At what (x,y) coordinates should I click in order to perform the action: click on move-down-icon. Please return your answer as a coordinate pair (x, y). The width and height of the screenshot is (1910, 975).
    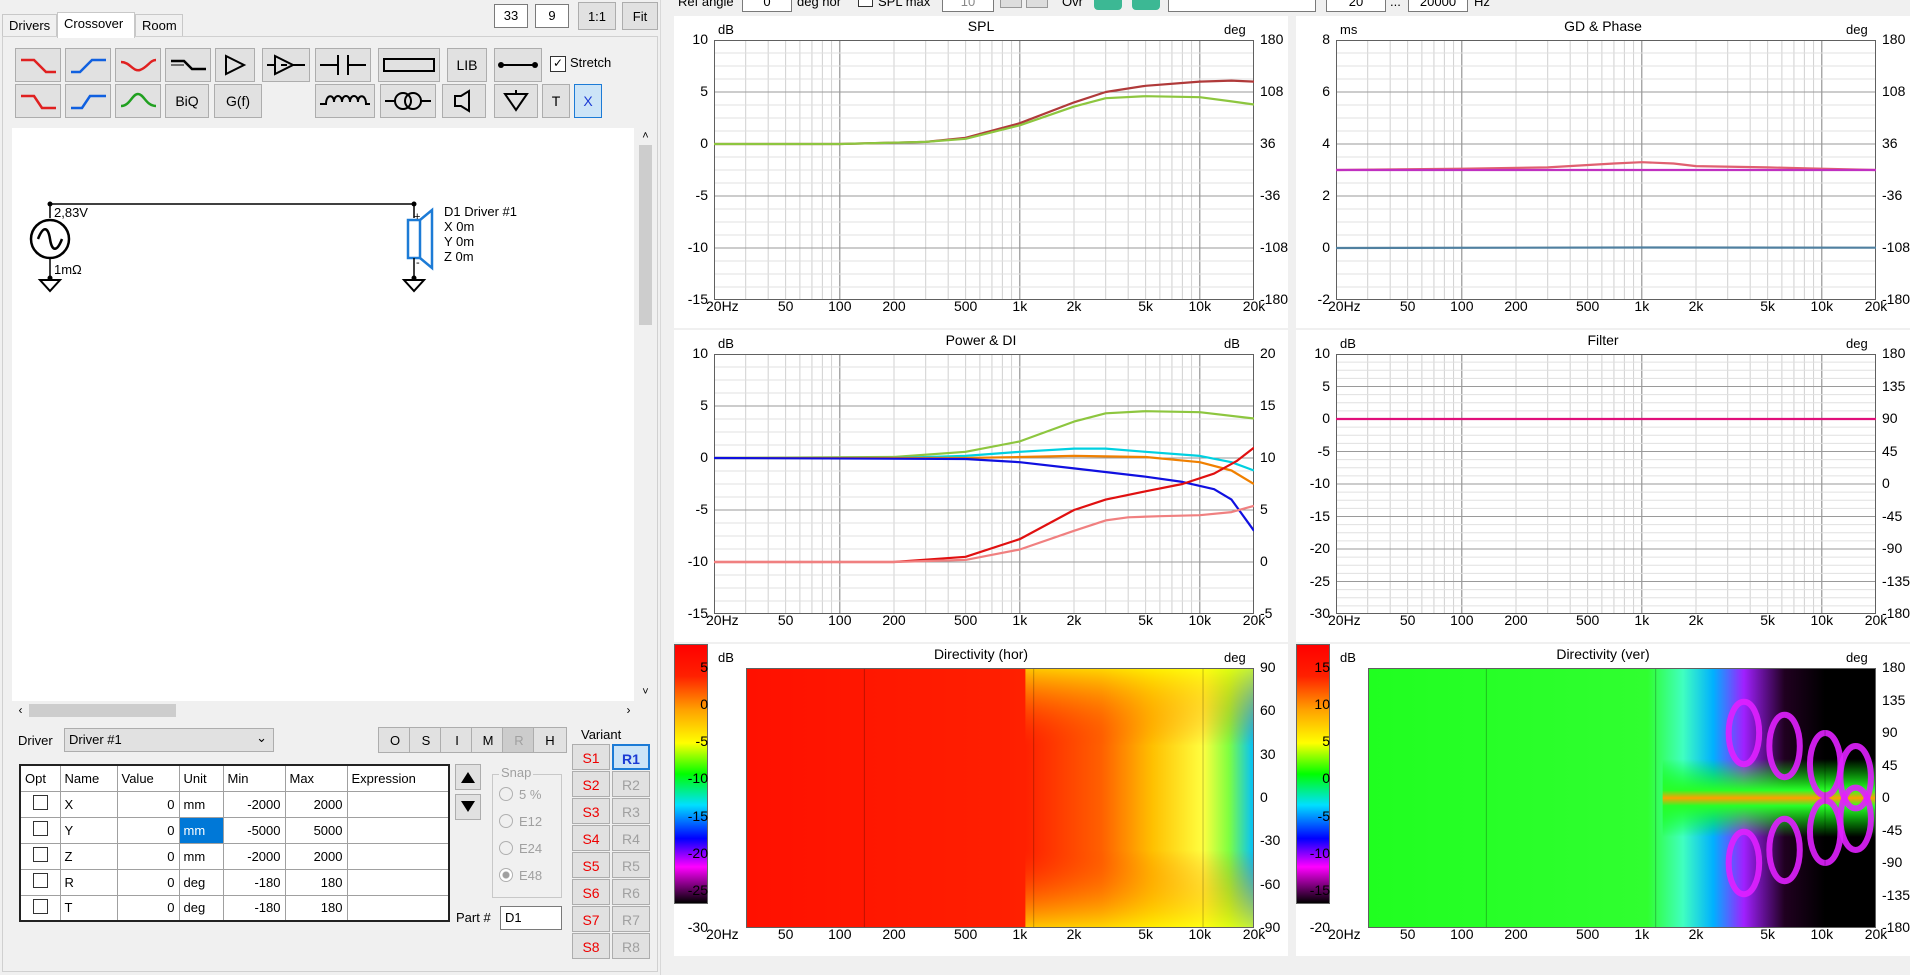
    Looking at the image, I should click on (468, 807).